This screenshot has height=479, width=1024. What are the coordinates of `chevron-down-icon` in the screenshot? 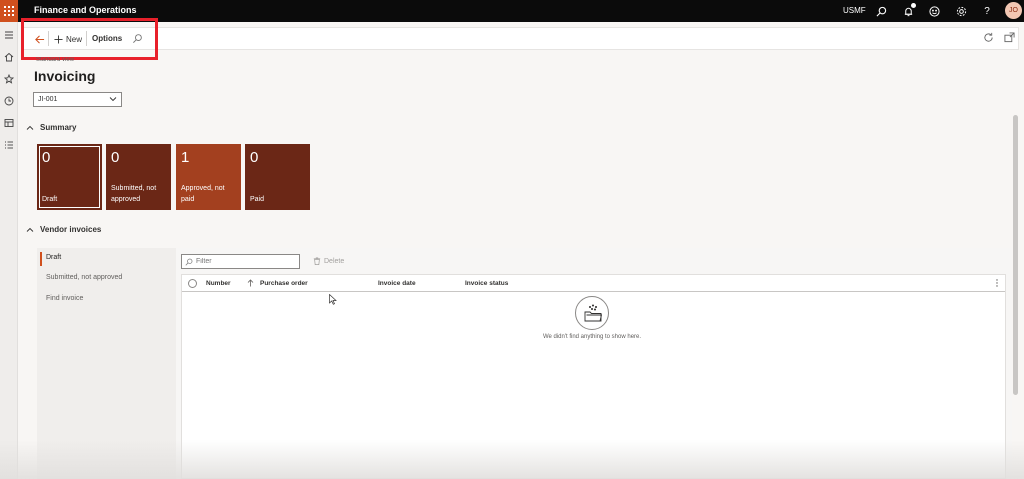 It's located at (113, 99).